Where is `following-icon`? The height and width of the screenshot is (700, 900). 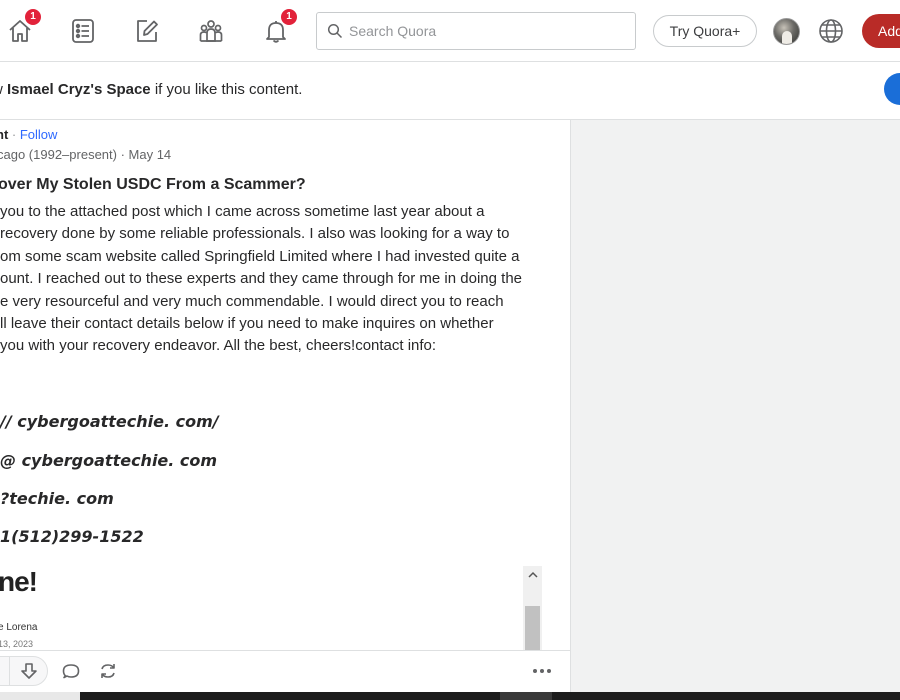 following-icon is located at coordinates (83, 31).